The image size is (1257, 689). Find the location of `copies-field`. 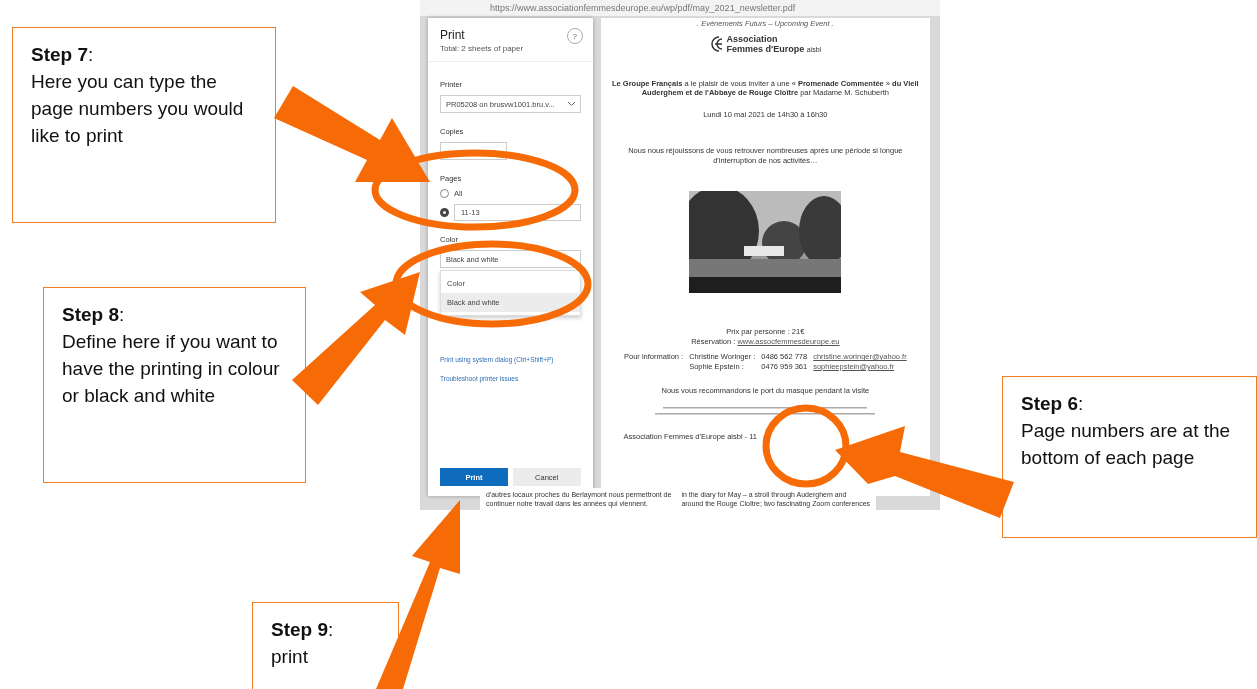

copies-field is located at coordinates (473, 151).